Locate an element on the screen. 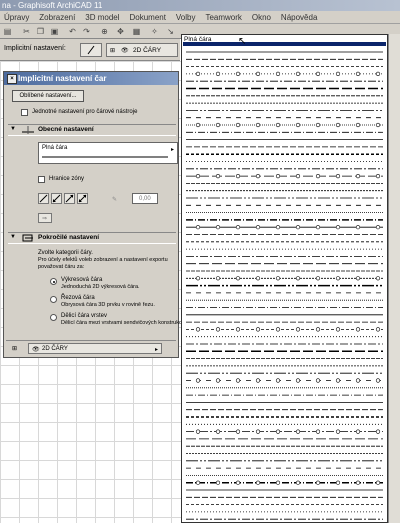 The height and width of the screenshot is (523, 400). arrow-start-button is located at coordinates (56, 198).